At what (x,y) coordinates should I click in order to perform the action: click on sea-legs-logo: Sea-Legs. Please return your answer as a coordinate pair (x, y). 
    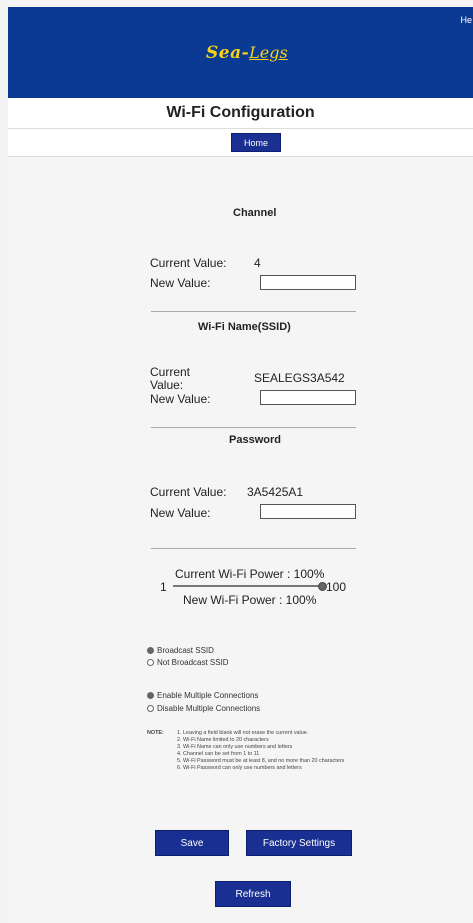
    Looking at the image, I should click on (258, 55).